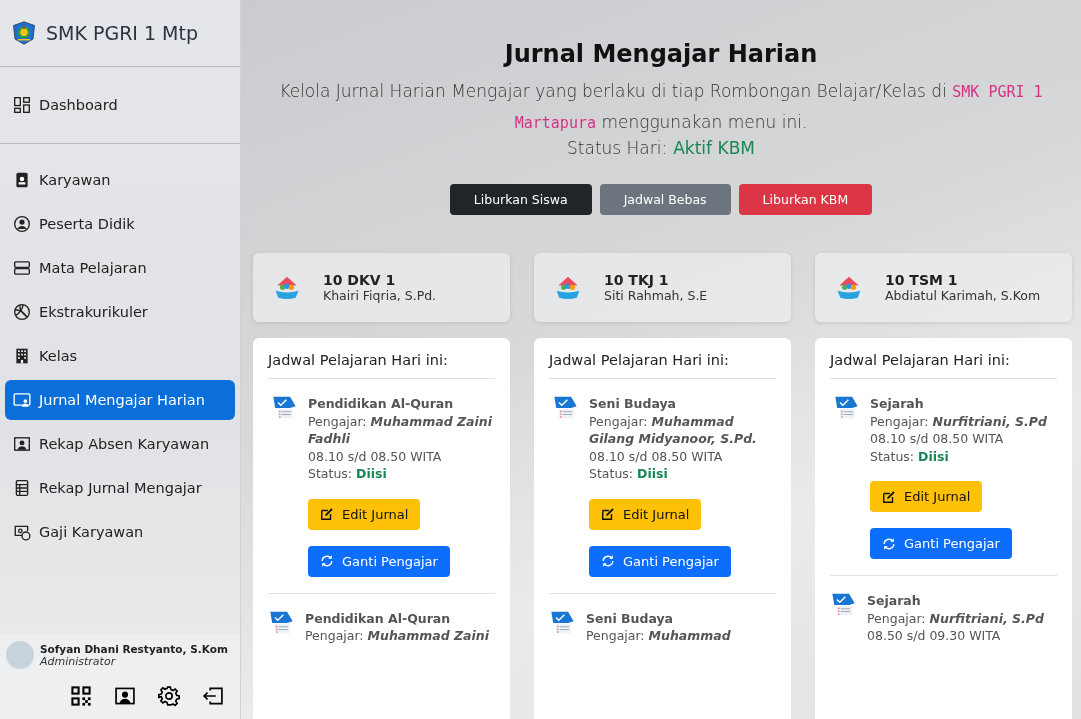  Describe the element at coordinates (656, 295) in the screenshot. I see `homeroom-teacher: Siti Rahmah, S.E` at that location.